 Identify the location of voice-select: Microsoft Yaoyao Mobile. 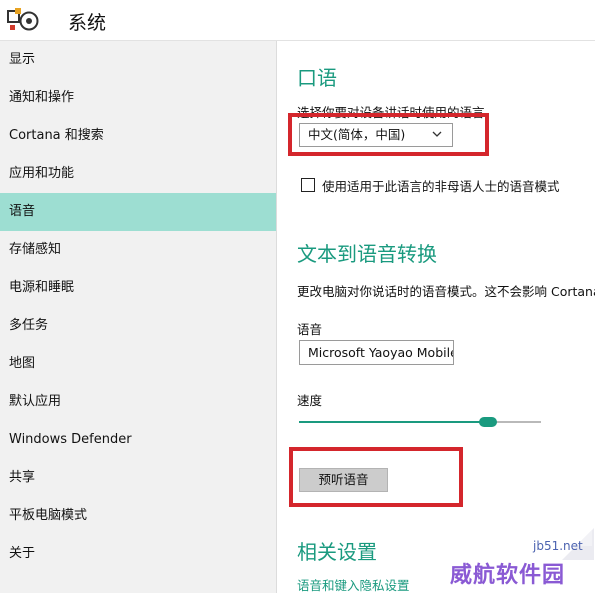
(376, 352).